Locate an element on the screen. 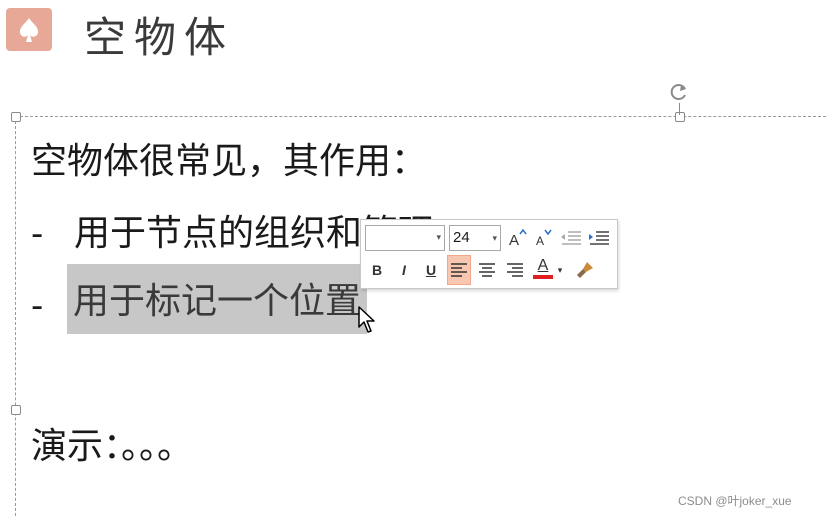 Image resolution: width=826 pixels, height=516 pixels. font-size-value: 24 is located at coordinates (461, 237).